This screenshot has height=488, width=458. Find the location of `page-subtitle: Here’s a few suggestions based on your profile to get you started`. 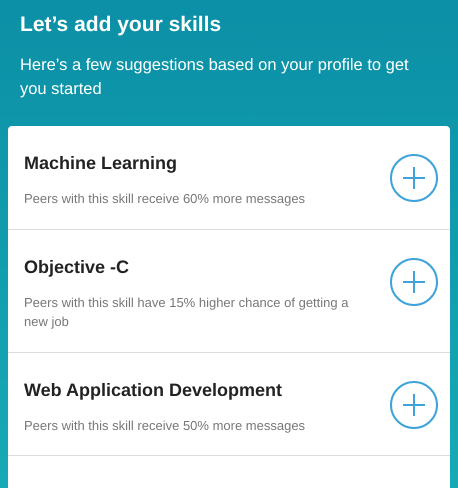

page-subtitle: Here’s a few suggestions based on your profile to get you started is located at coordinates (215, 77).